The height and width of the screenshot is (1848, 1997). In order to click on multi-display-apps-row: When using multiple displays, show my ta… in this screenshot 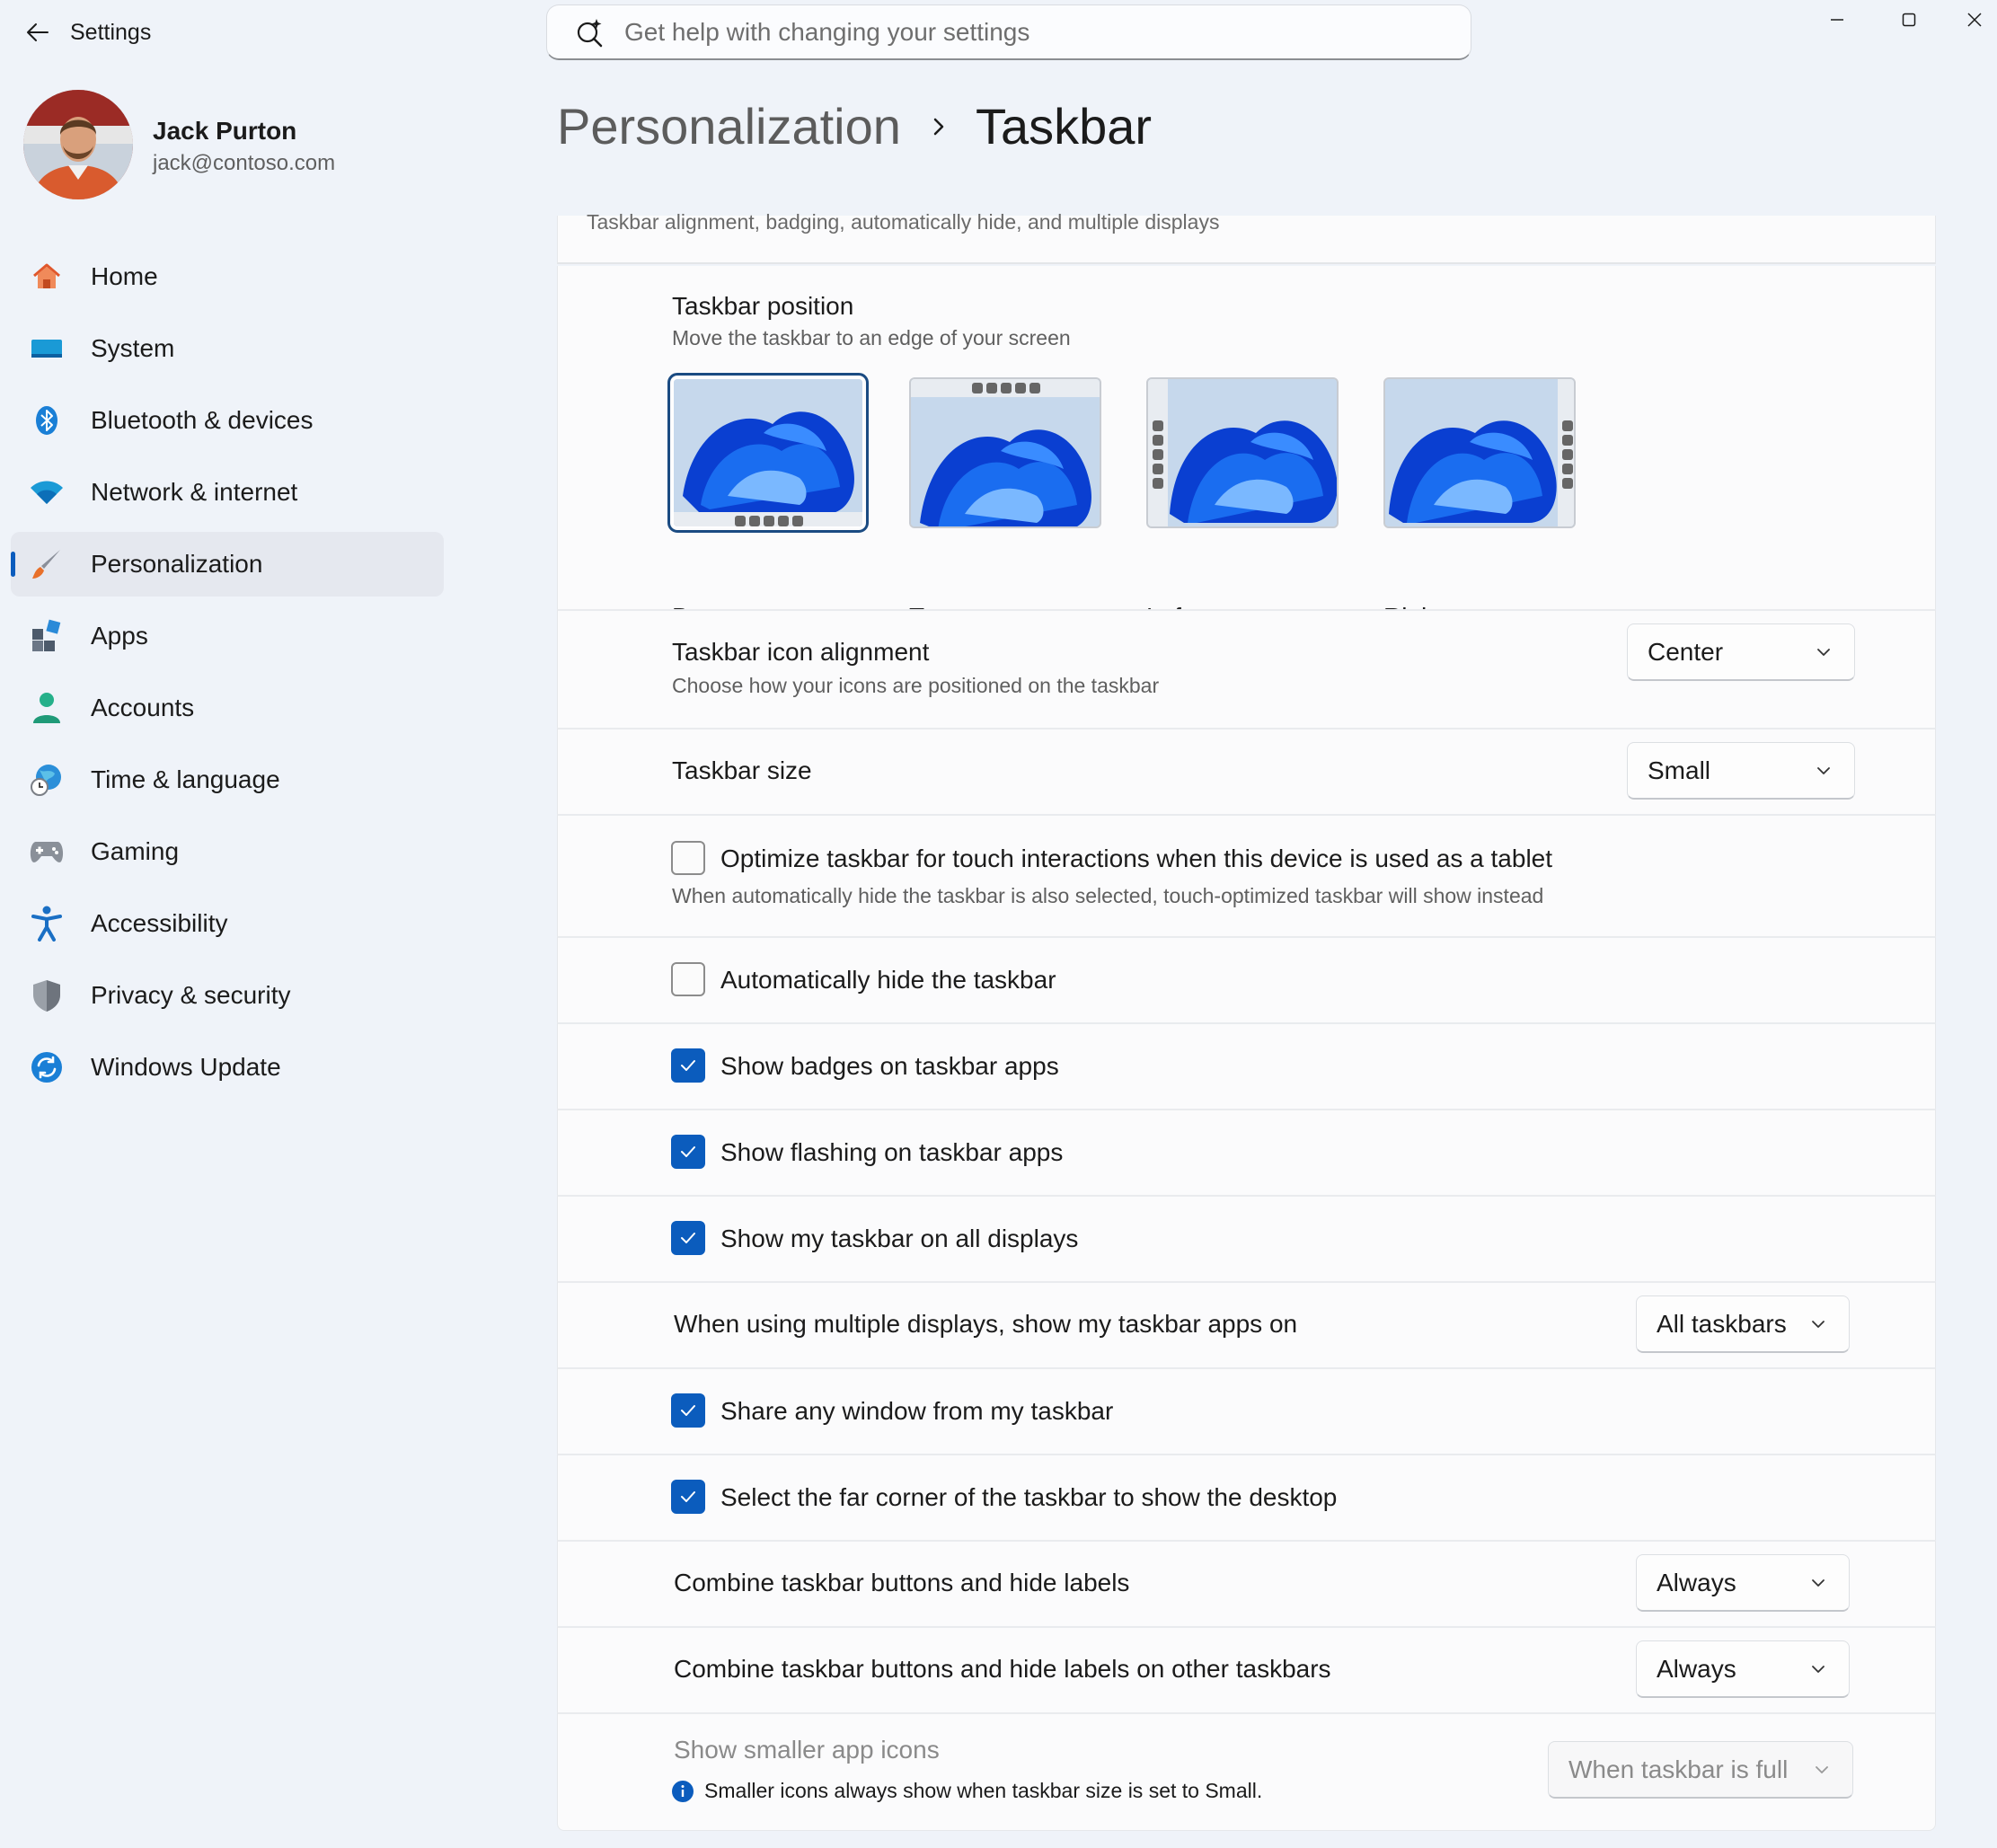, I will do `click(1246, 1324)`.